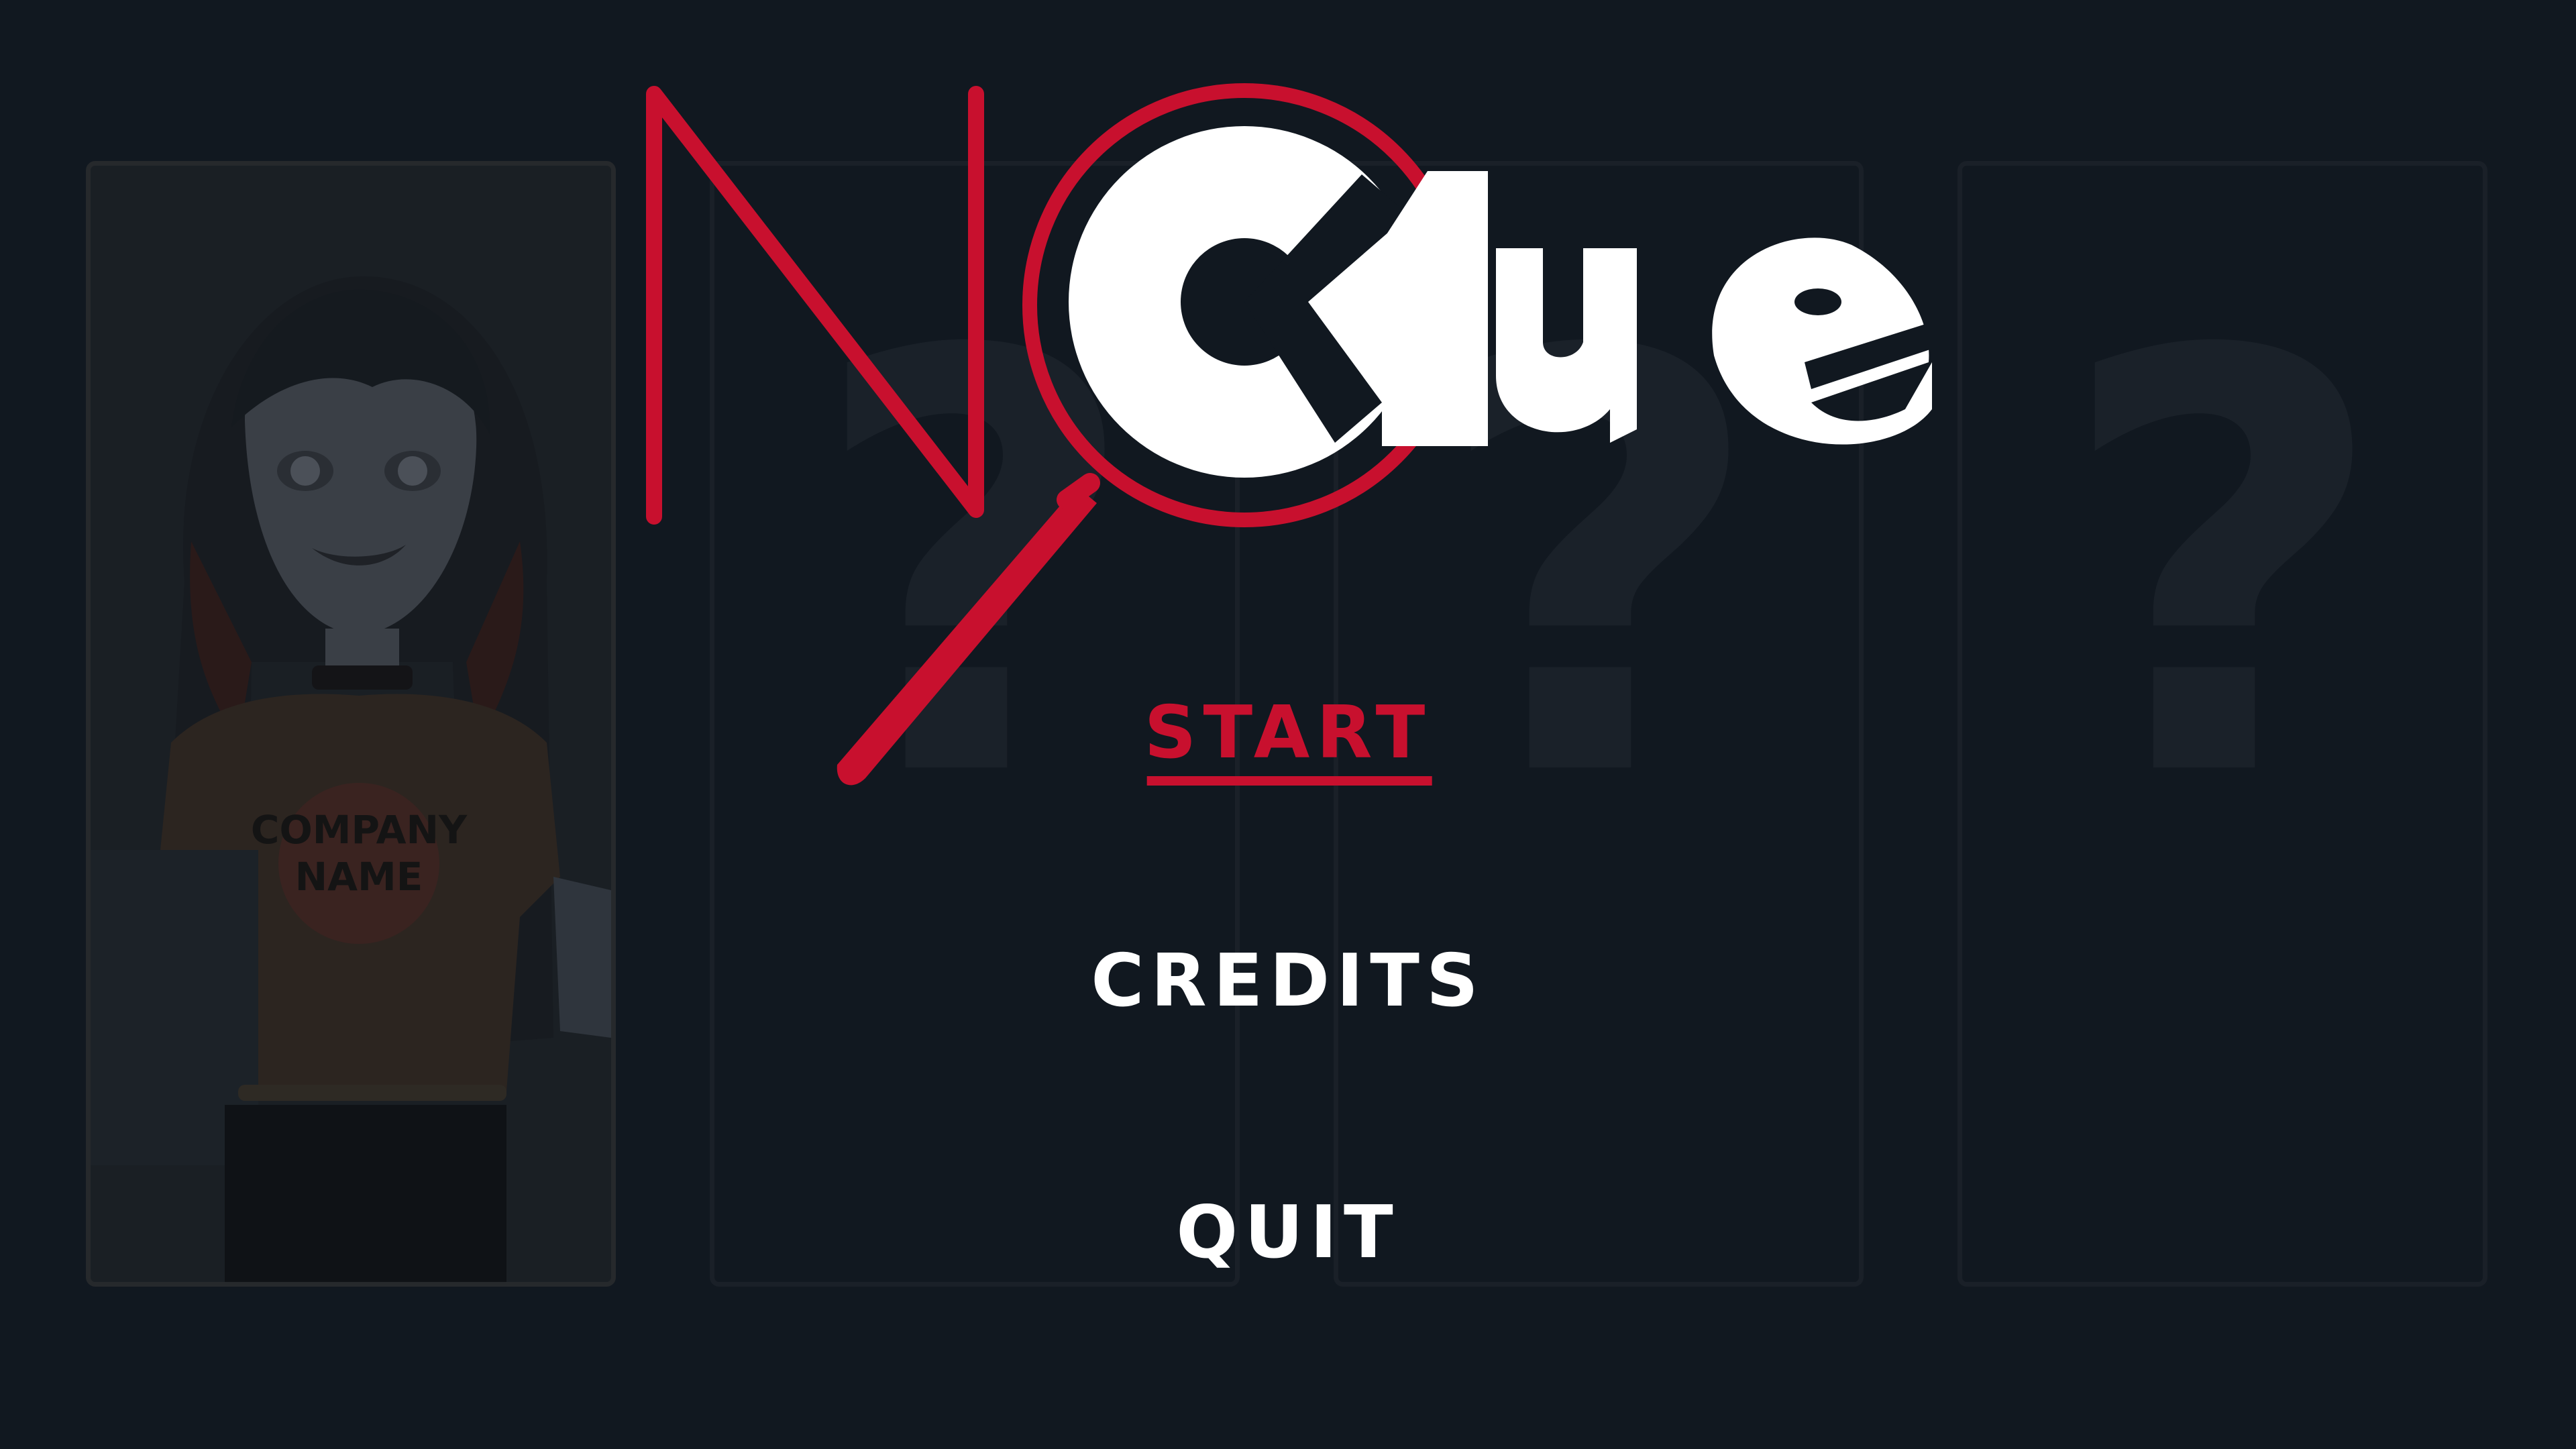 This screenshot has height=1449, width=2576. What do you see at coordinates (2222, 568) in the screenshot?
I see `locked-question-mark: ?` at bounding box center [2222, 568].